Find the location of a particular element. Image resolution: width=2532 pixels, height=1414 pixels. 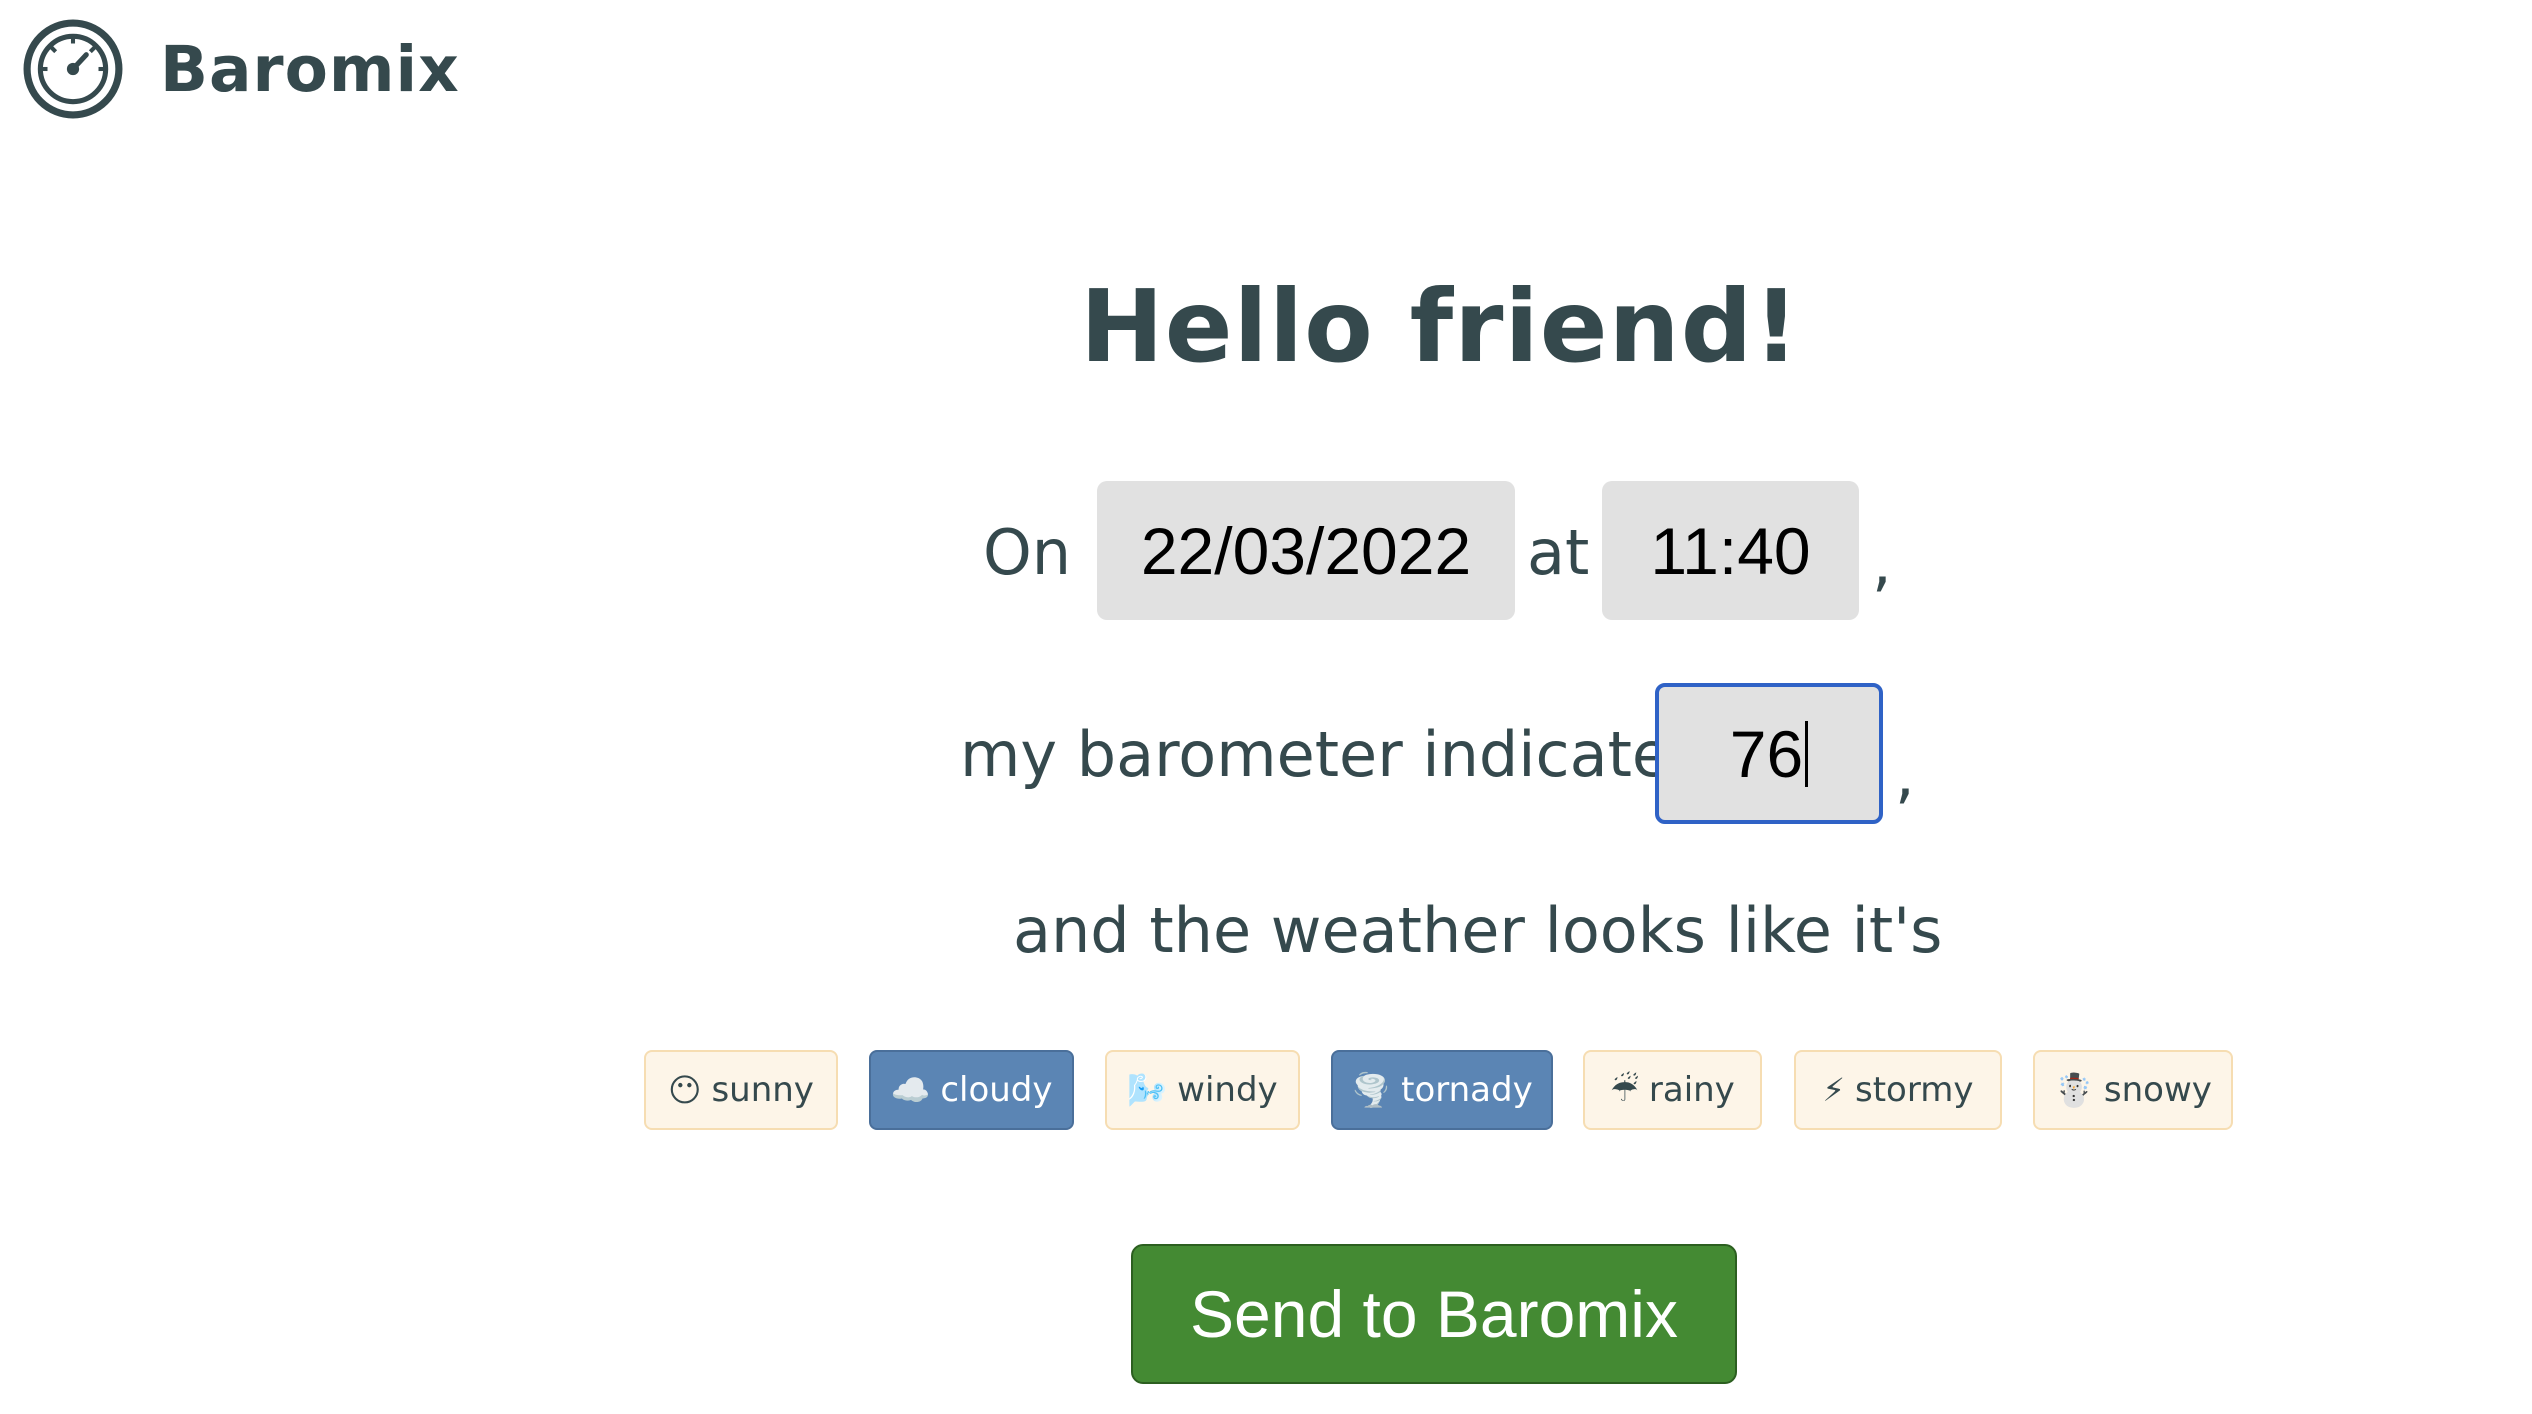

weather-tag-label: rainy is located at coordinates (1691, 1090).